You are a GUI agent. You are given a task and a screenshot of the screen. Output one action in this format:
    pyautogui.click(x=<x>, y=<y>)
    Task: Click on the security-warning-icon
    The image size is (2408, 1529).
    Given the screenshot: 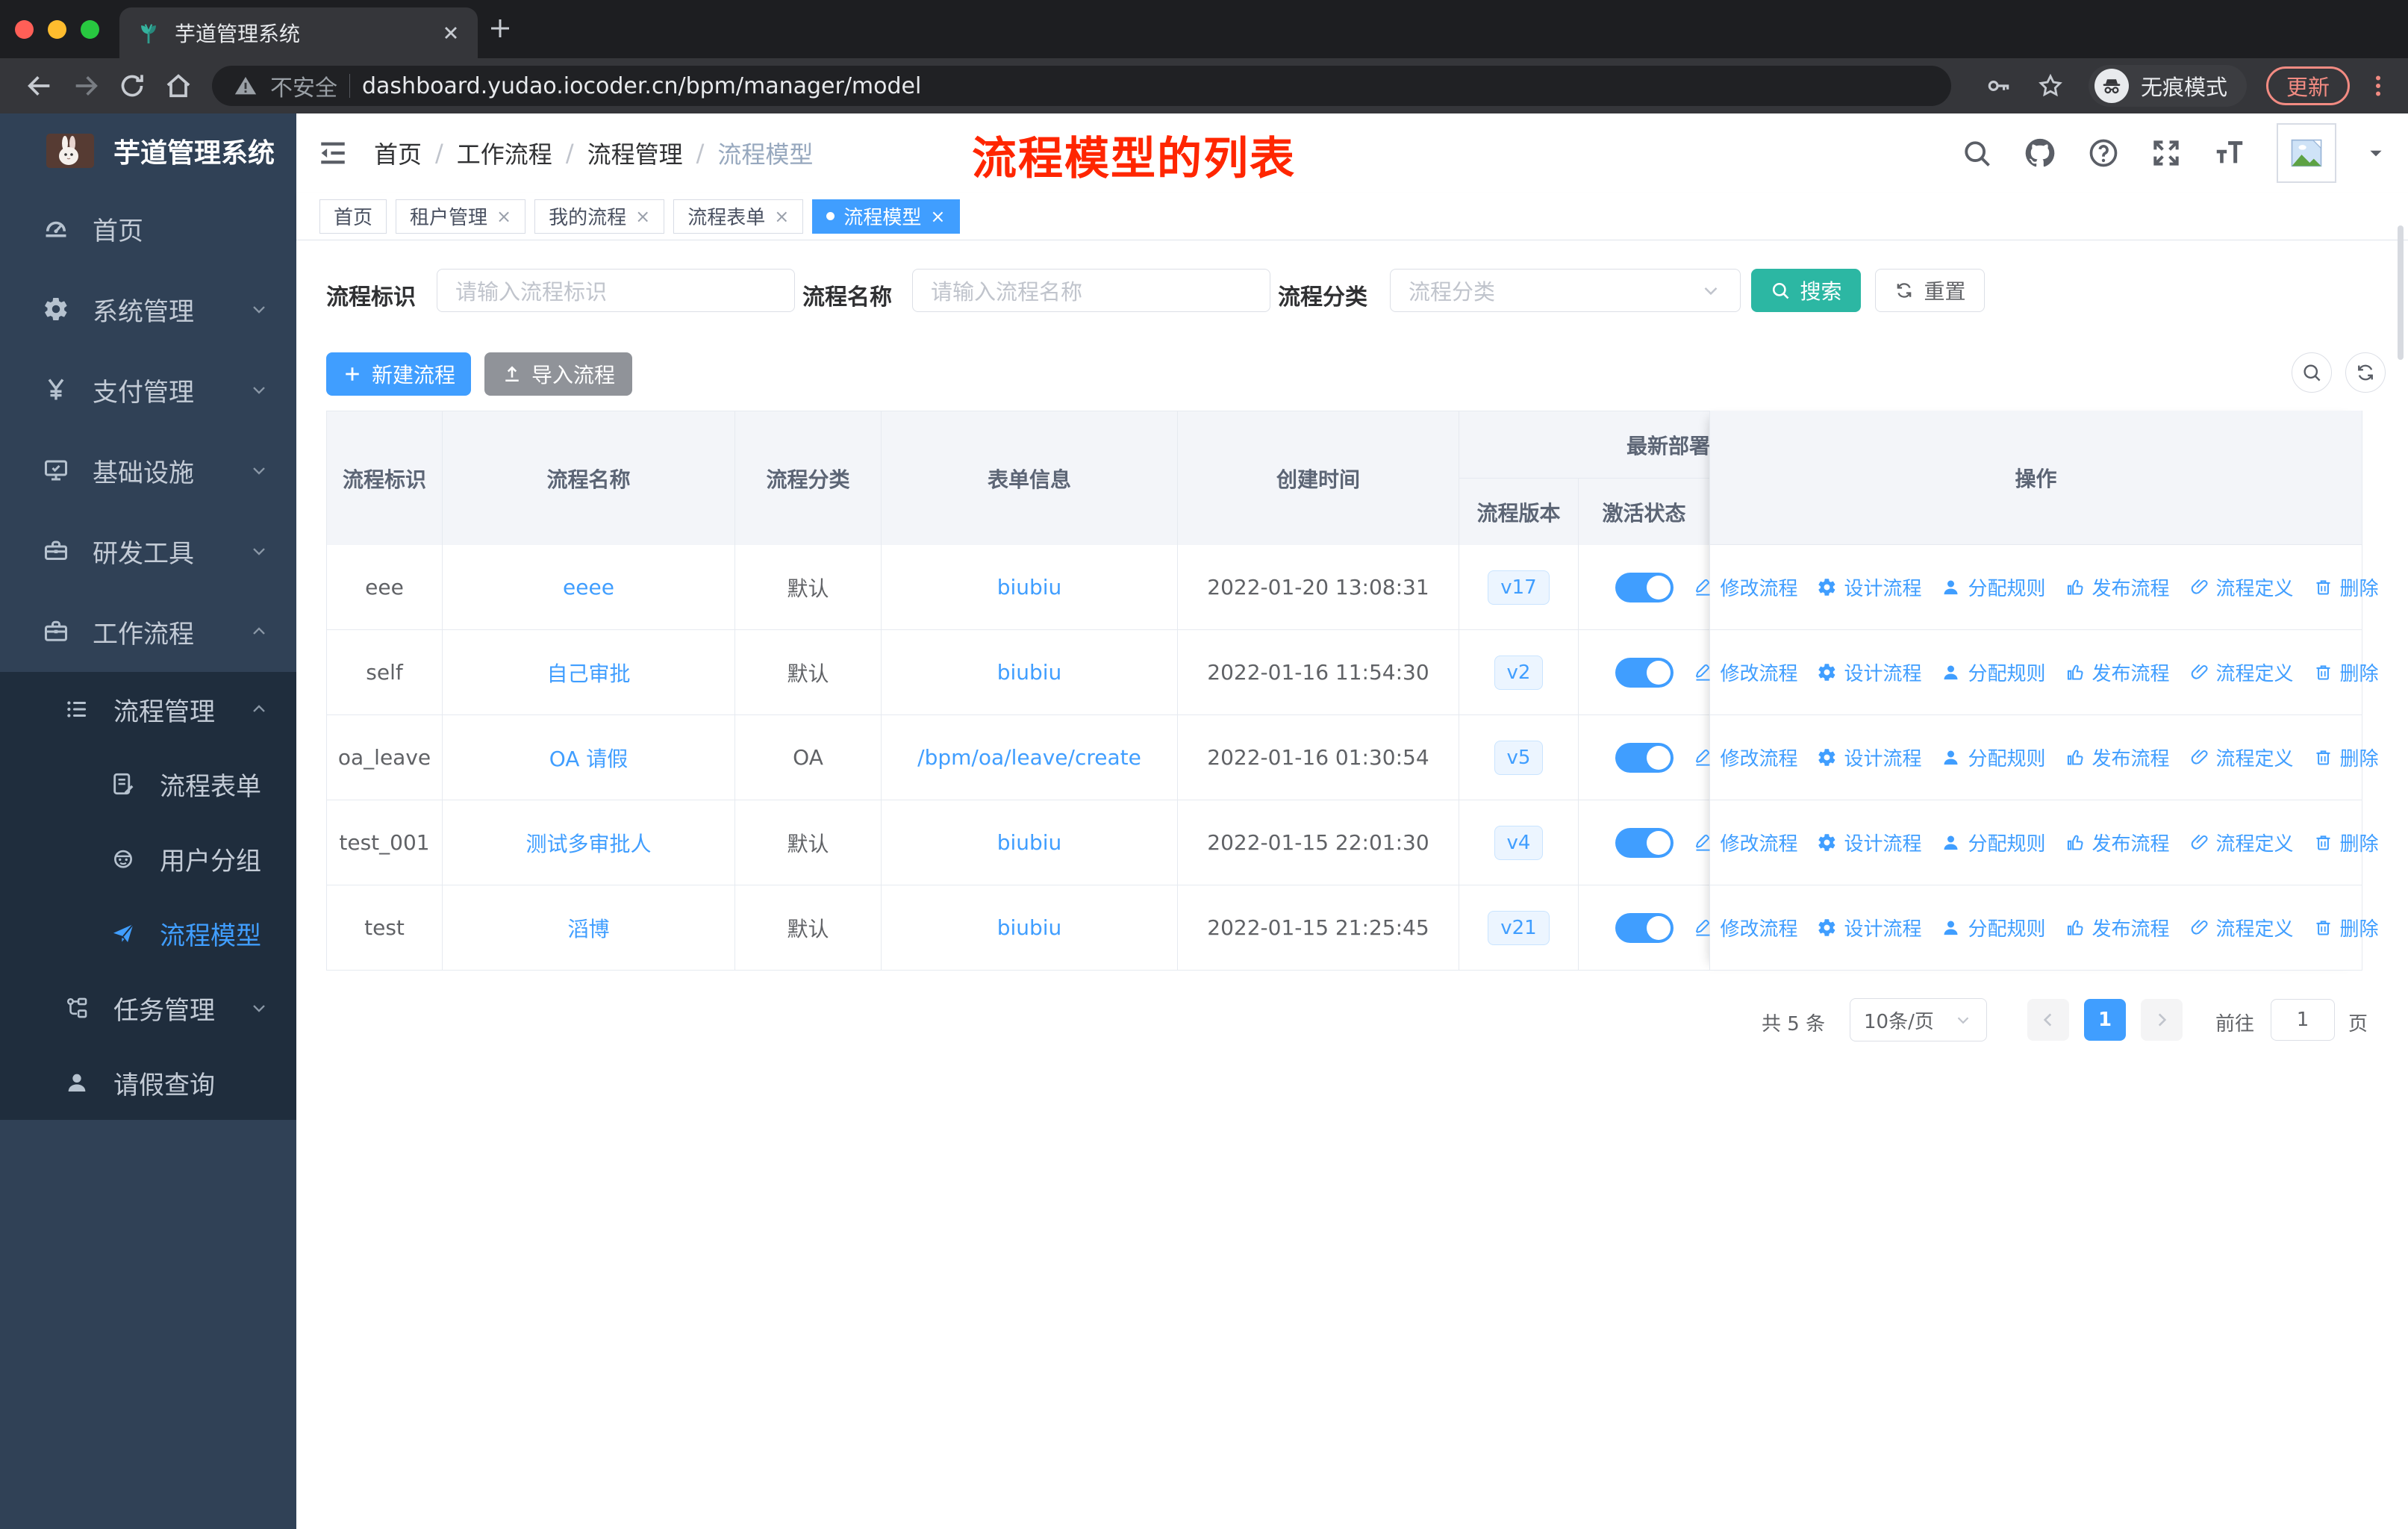 What is the action you would take?
    pyautogui.click(x=245, y=86)
    